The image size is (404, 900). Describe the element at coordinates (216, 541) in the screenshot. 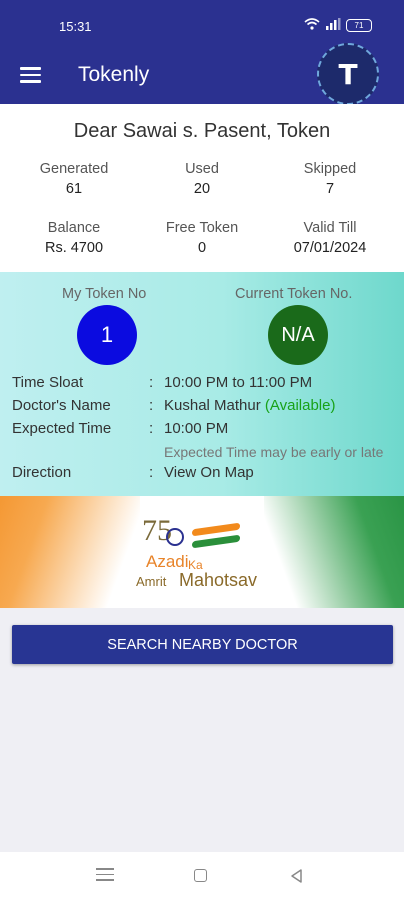

I see `flag-stripe-green` at that location.